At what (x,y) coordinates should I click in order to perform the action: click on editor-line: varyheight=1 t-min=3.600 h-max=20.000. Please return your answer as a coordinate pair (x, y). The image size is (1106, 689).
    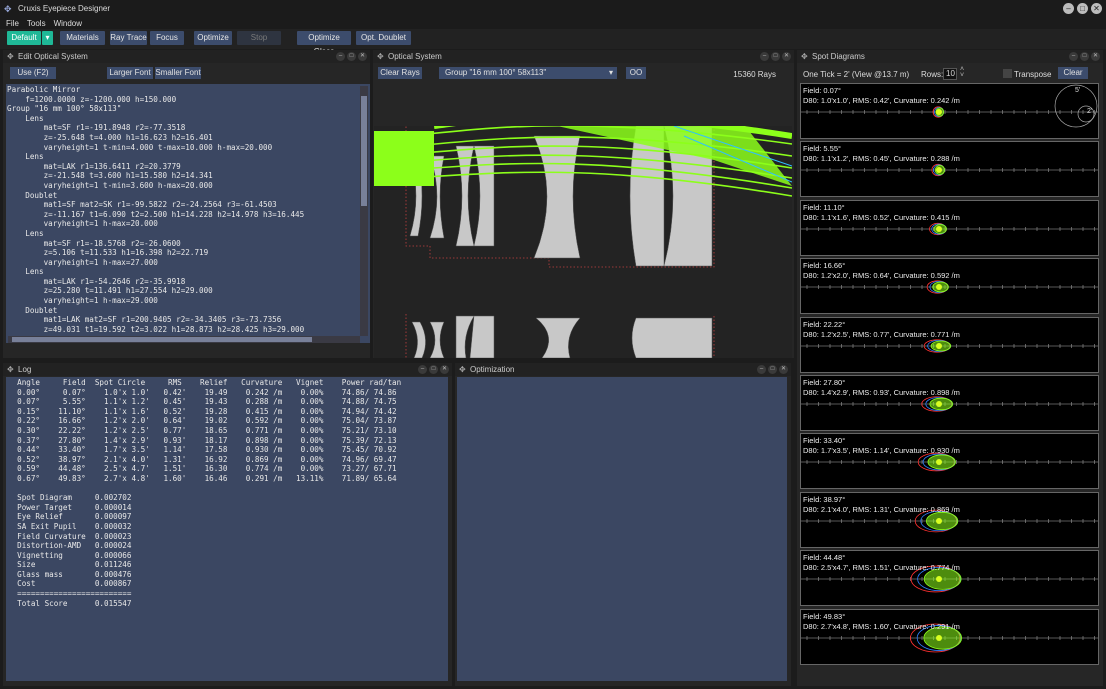
    Looking at the image, I should click on (110, 185).